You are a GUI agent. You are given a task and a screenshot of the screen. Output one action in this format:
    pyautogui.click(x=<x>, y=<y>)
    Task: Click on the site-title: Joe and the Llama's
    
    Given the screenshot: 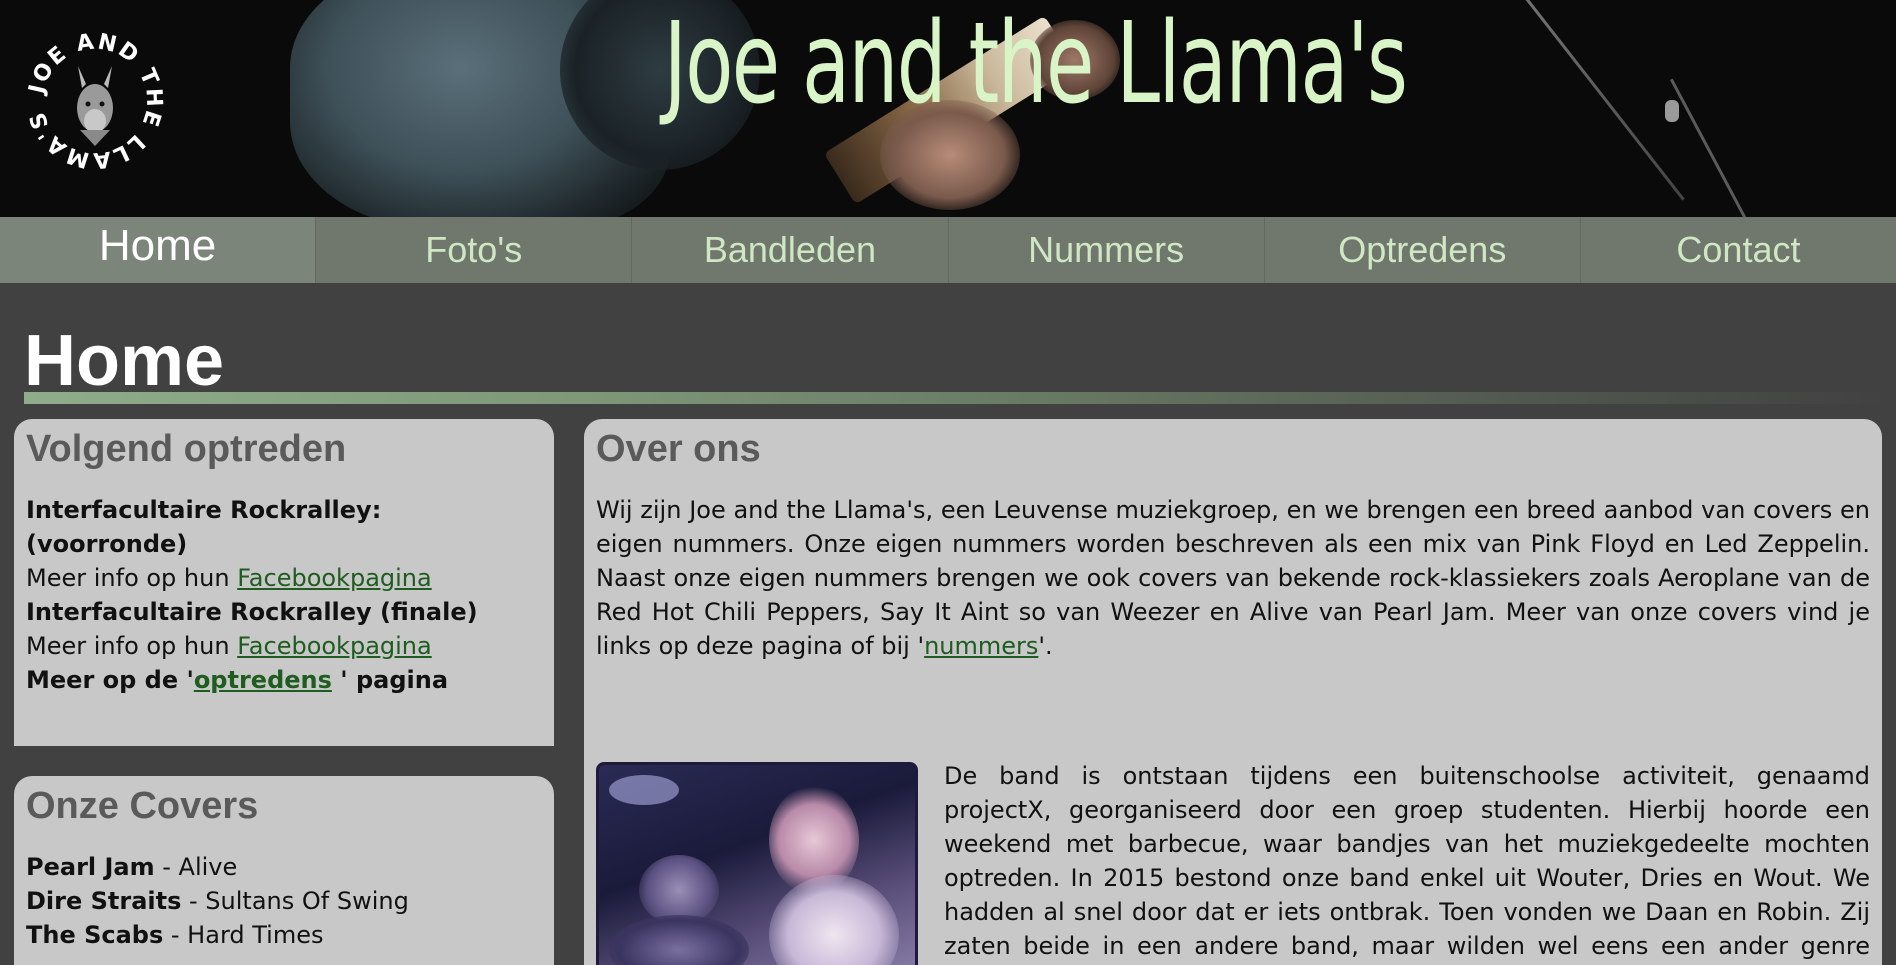 What is the action you would take?
    pyautogui.click(x=1035, y=64)
    